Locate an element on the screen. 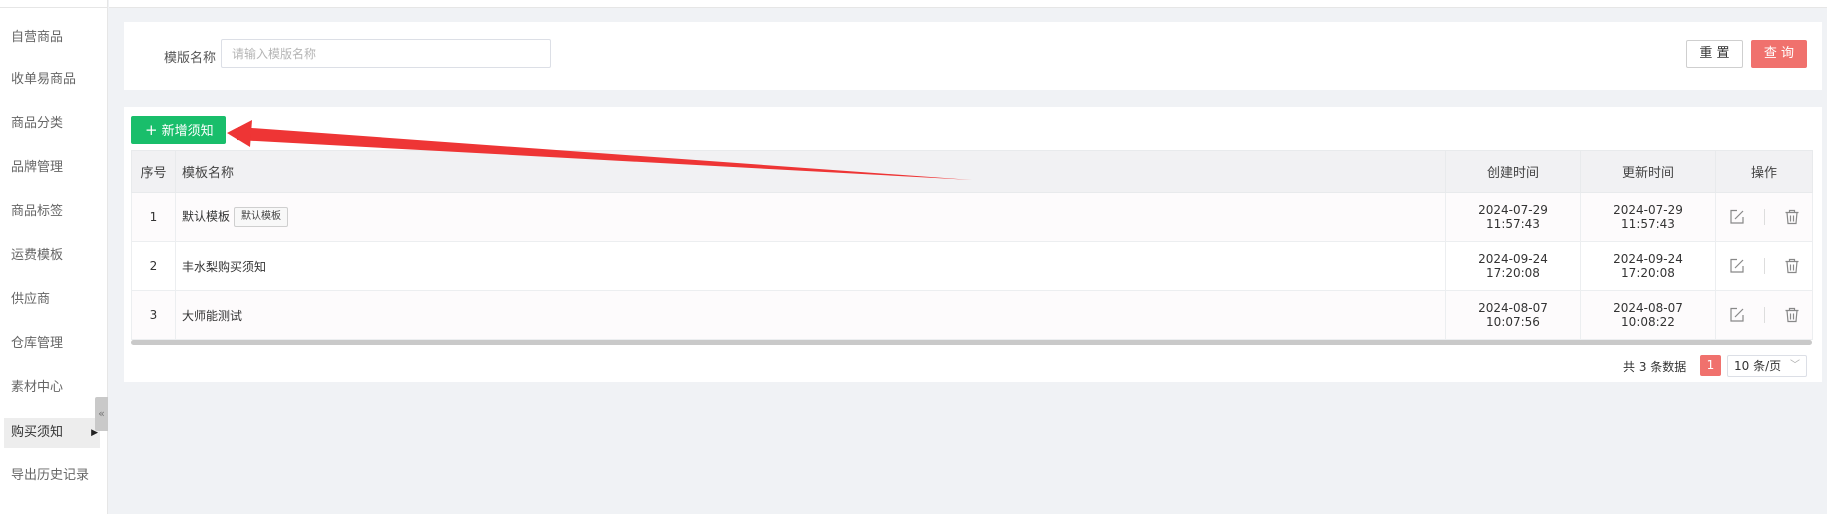 The height and width of the screenshot is (514, 1827). row-template-name-cell: 默认模板 默认模板 is located at coordinates (810, 217).